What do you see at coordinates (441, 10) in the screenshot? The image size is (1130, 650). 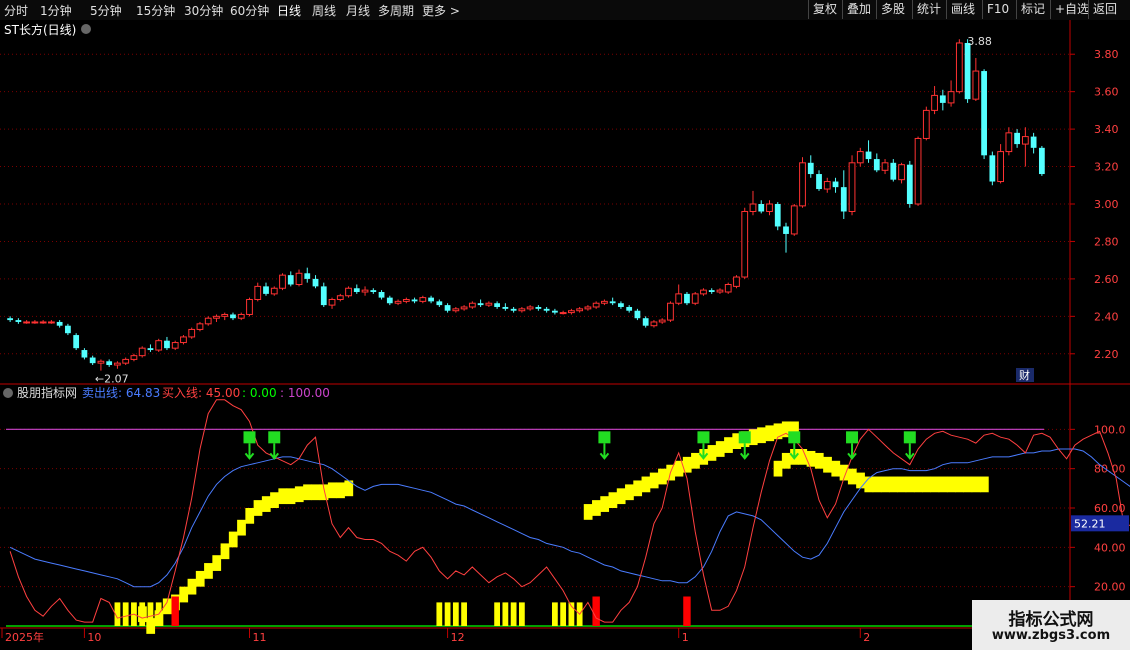 I see `period-tab-10: 更多 >` at bounding box center [441, 10].